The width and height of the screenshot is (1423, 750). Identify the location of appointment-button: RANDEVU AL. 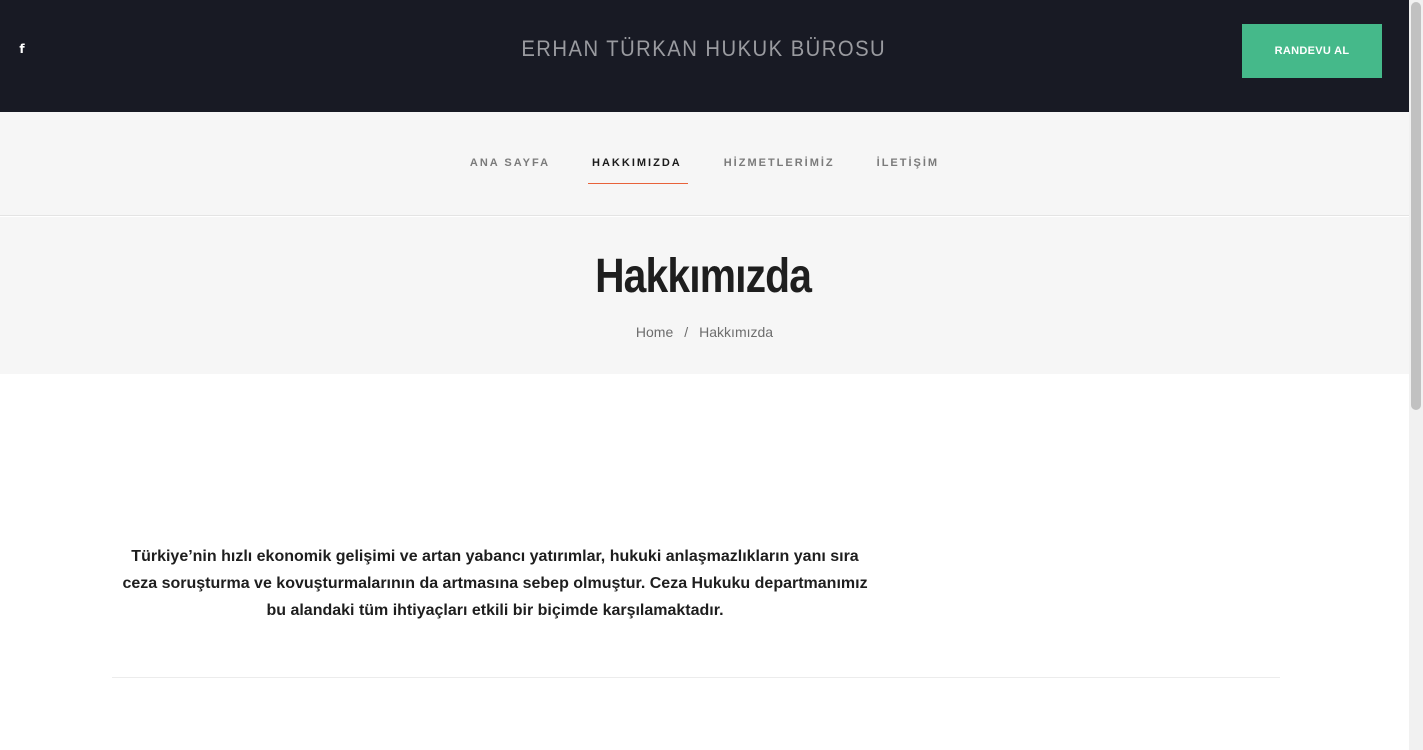
(1312, 51).